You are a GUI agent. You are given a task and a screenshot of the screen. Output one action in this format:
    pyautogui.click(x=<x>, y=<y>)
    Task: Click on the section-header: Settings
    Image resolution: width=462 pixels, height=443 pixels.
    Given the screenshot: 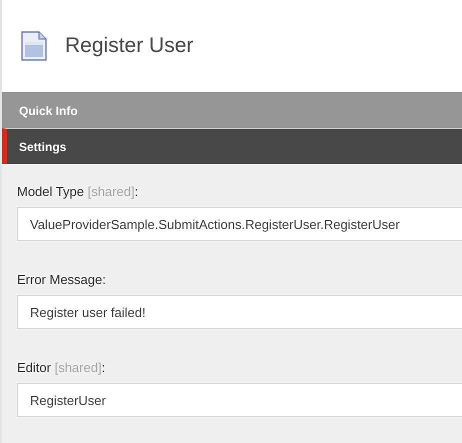 What is the action you would take?
    pyautogui.click(x=232, y=146)
    